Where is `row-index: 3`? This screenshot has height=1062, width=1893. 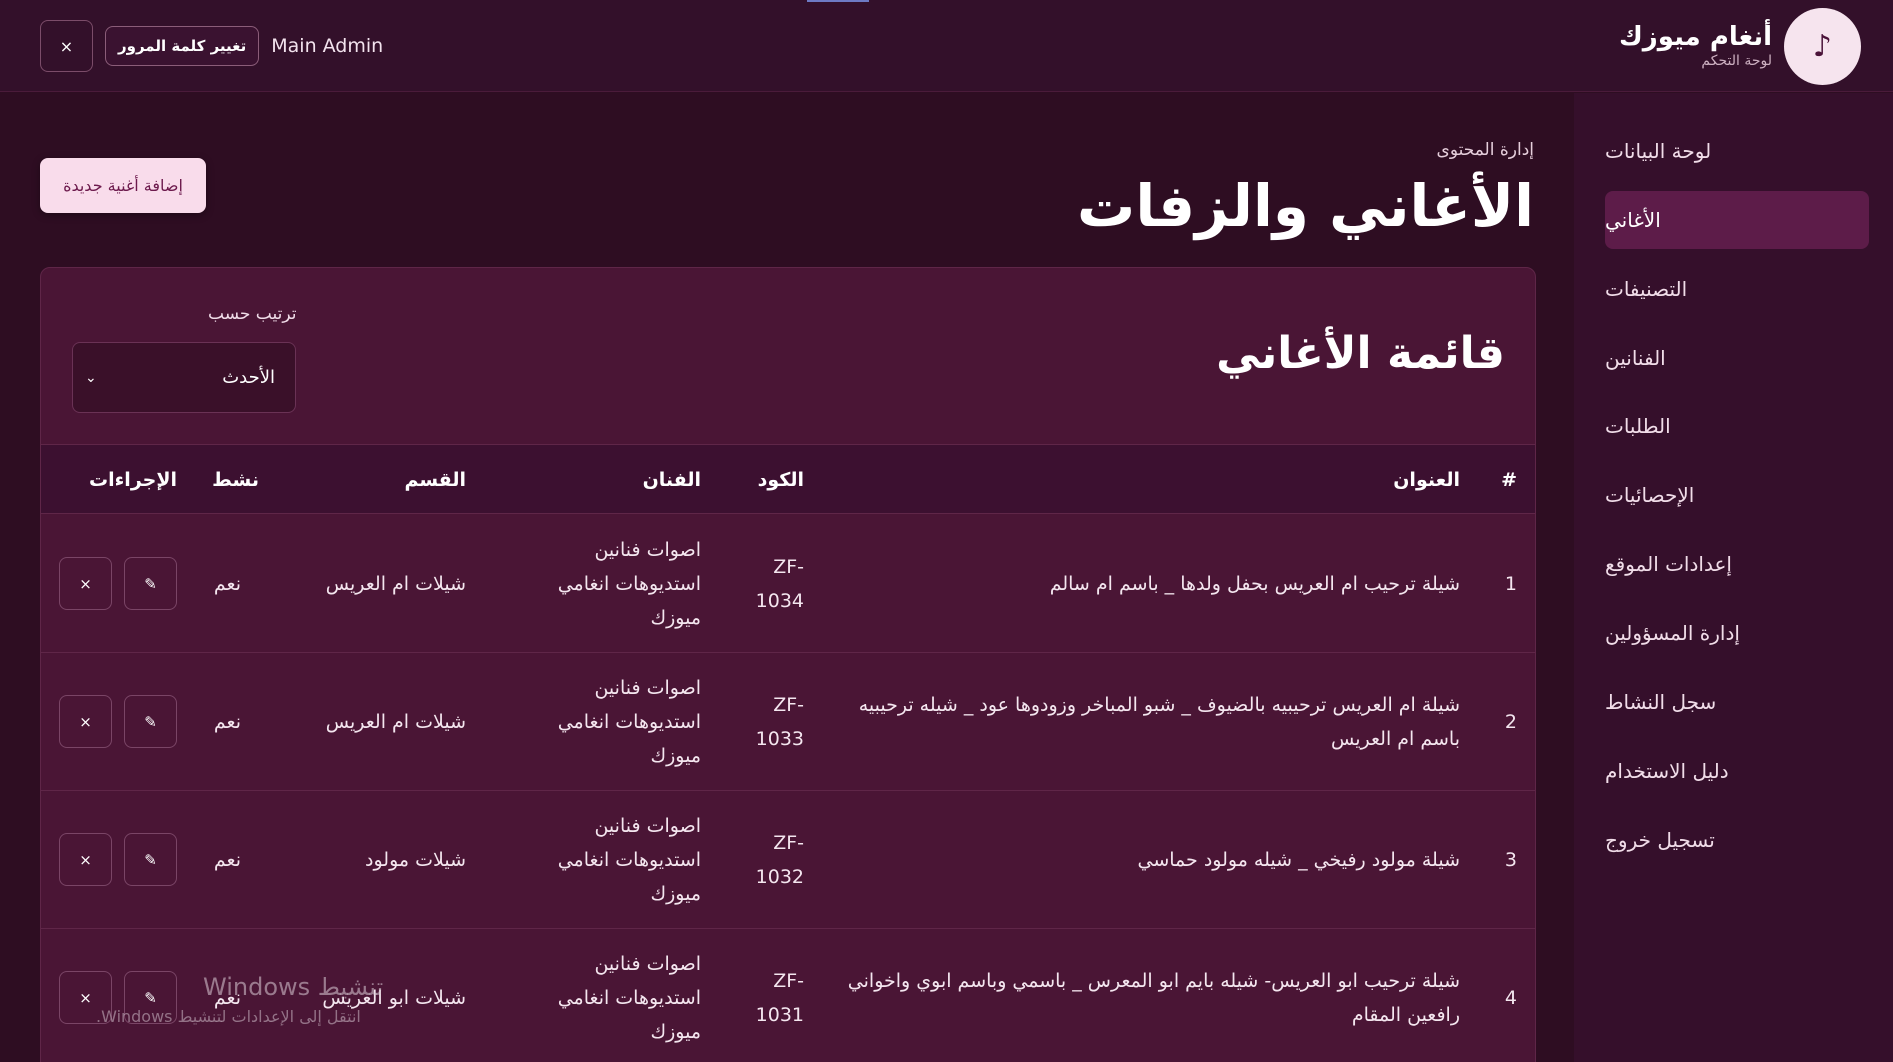
row-index: 3 is located at coordinates (1510, 860).